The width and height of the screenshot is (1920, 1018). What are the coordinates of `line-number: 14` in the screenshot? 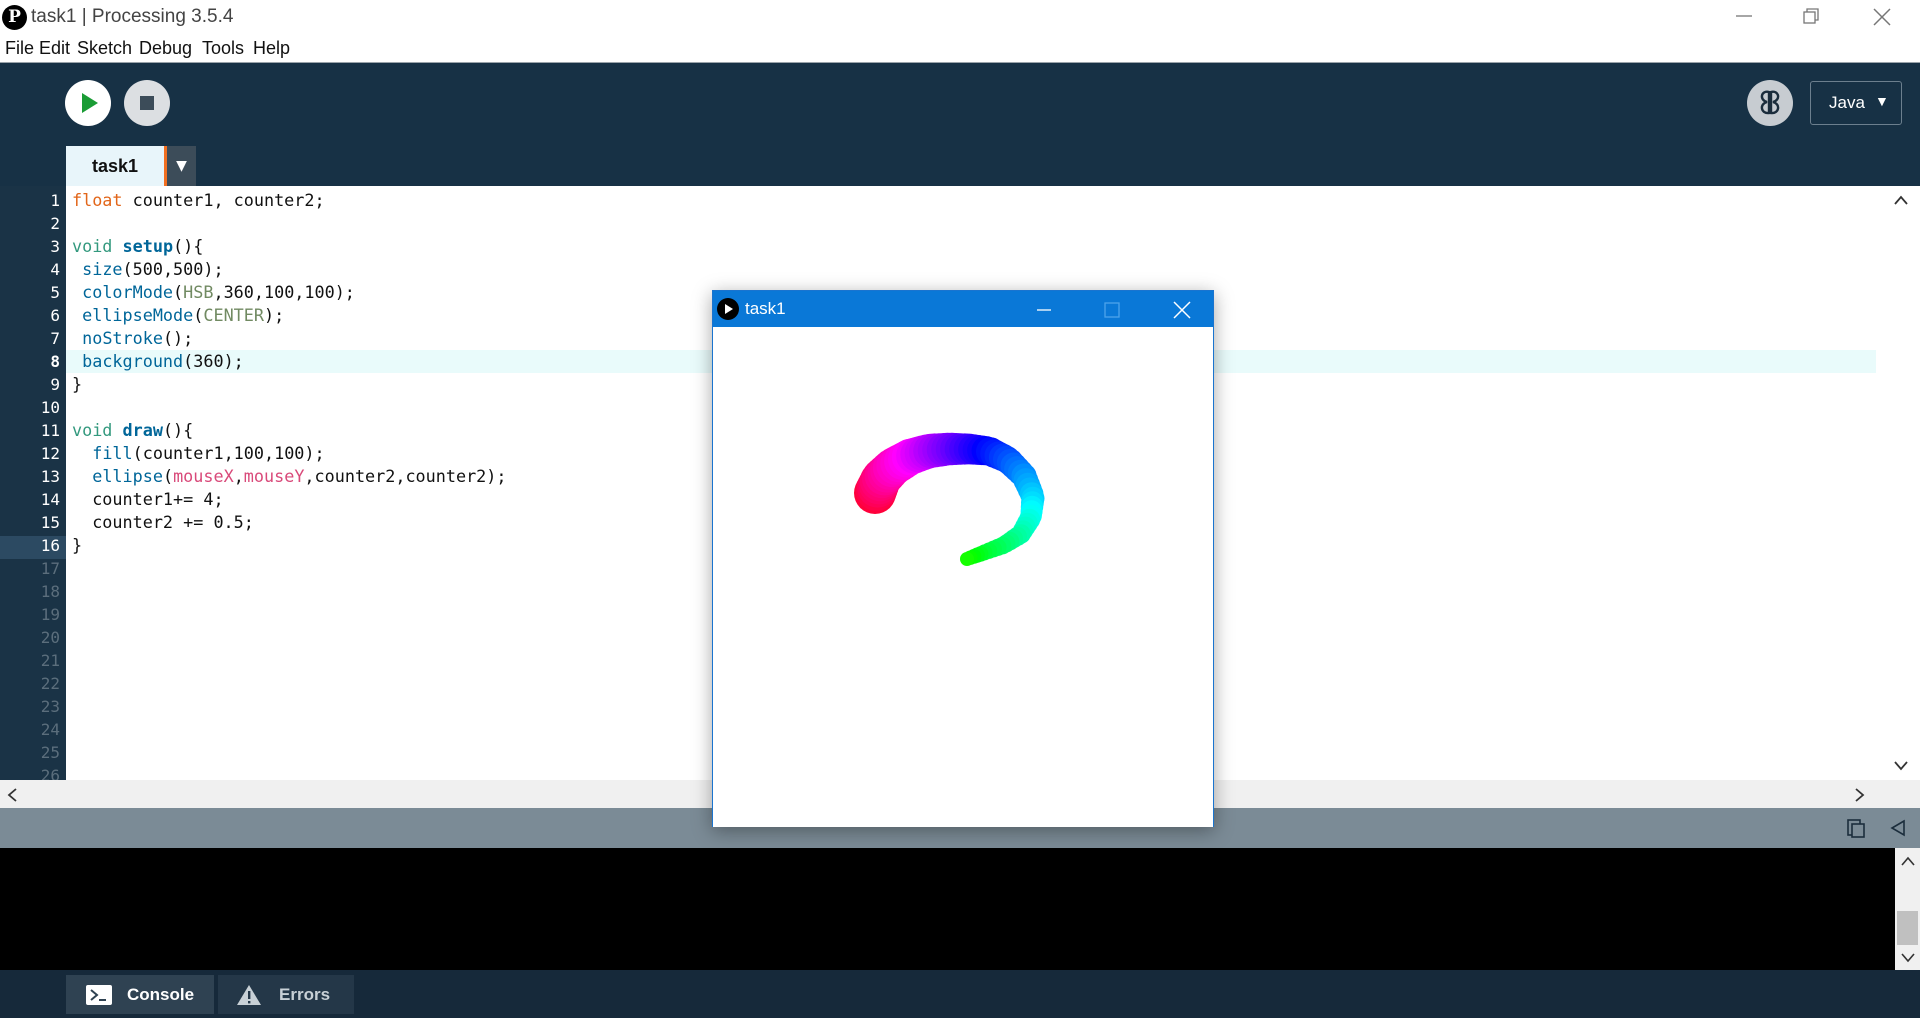 It's located at (50, 499).